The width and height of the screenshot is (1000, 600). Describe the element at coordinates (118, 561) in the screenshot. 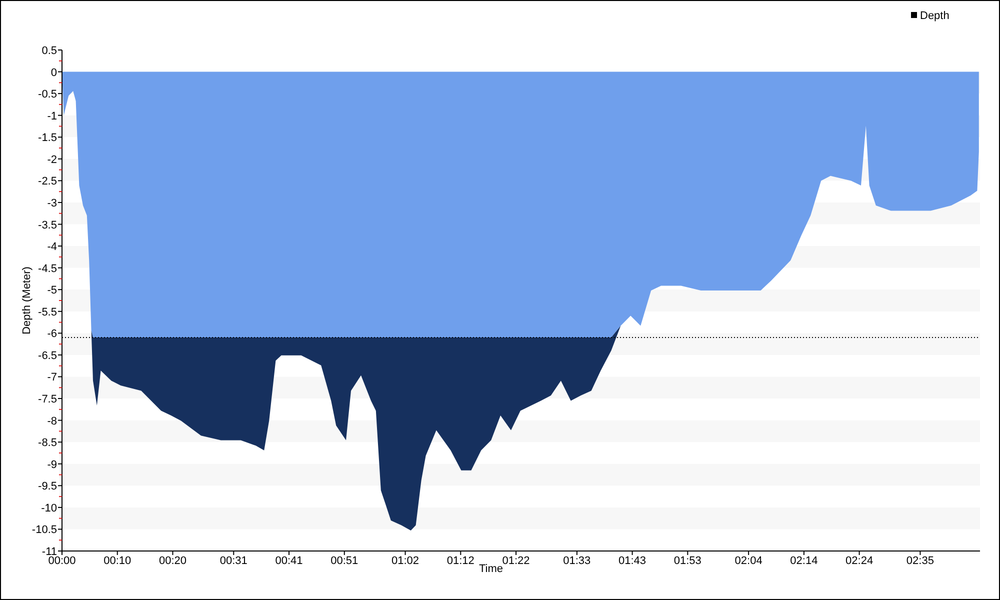

I see `x-tick-label: 00:10` at that location.